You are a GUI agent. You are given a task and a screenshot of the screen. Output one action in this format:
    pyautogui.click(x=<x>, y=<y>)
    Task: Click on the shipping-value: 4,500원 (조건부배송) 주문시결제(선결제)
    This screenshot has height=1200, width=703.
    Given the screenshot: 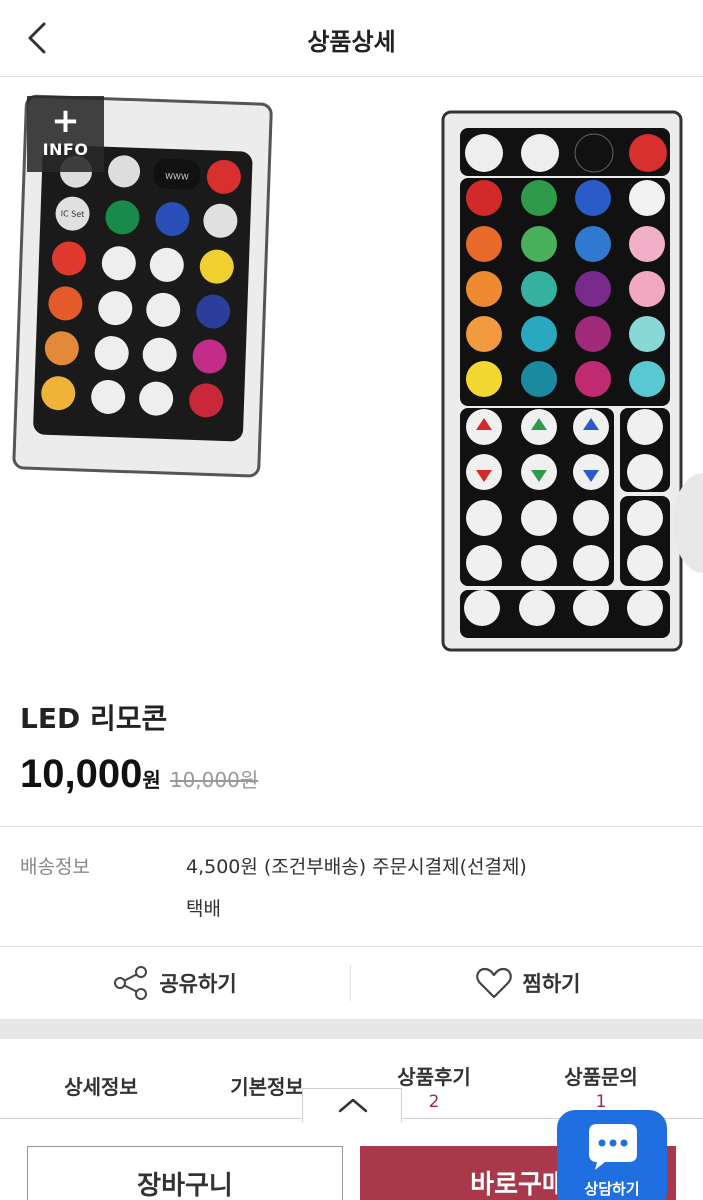 What is the action you would take?
    pyautogui.click(x=356, y=867)
    